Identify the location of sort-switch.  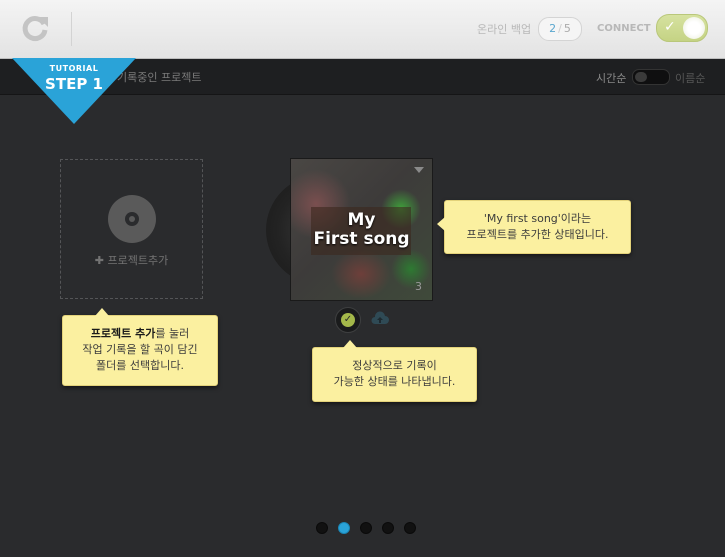
(651, 77).